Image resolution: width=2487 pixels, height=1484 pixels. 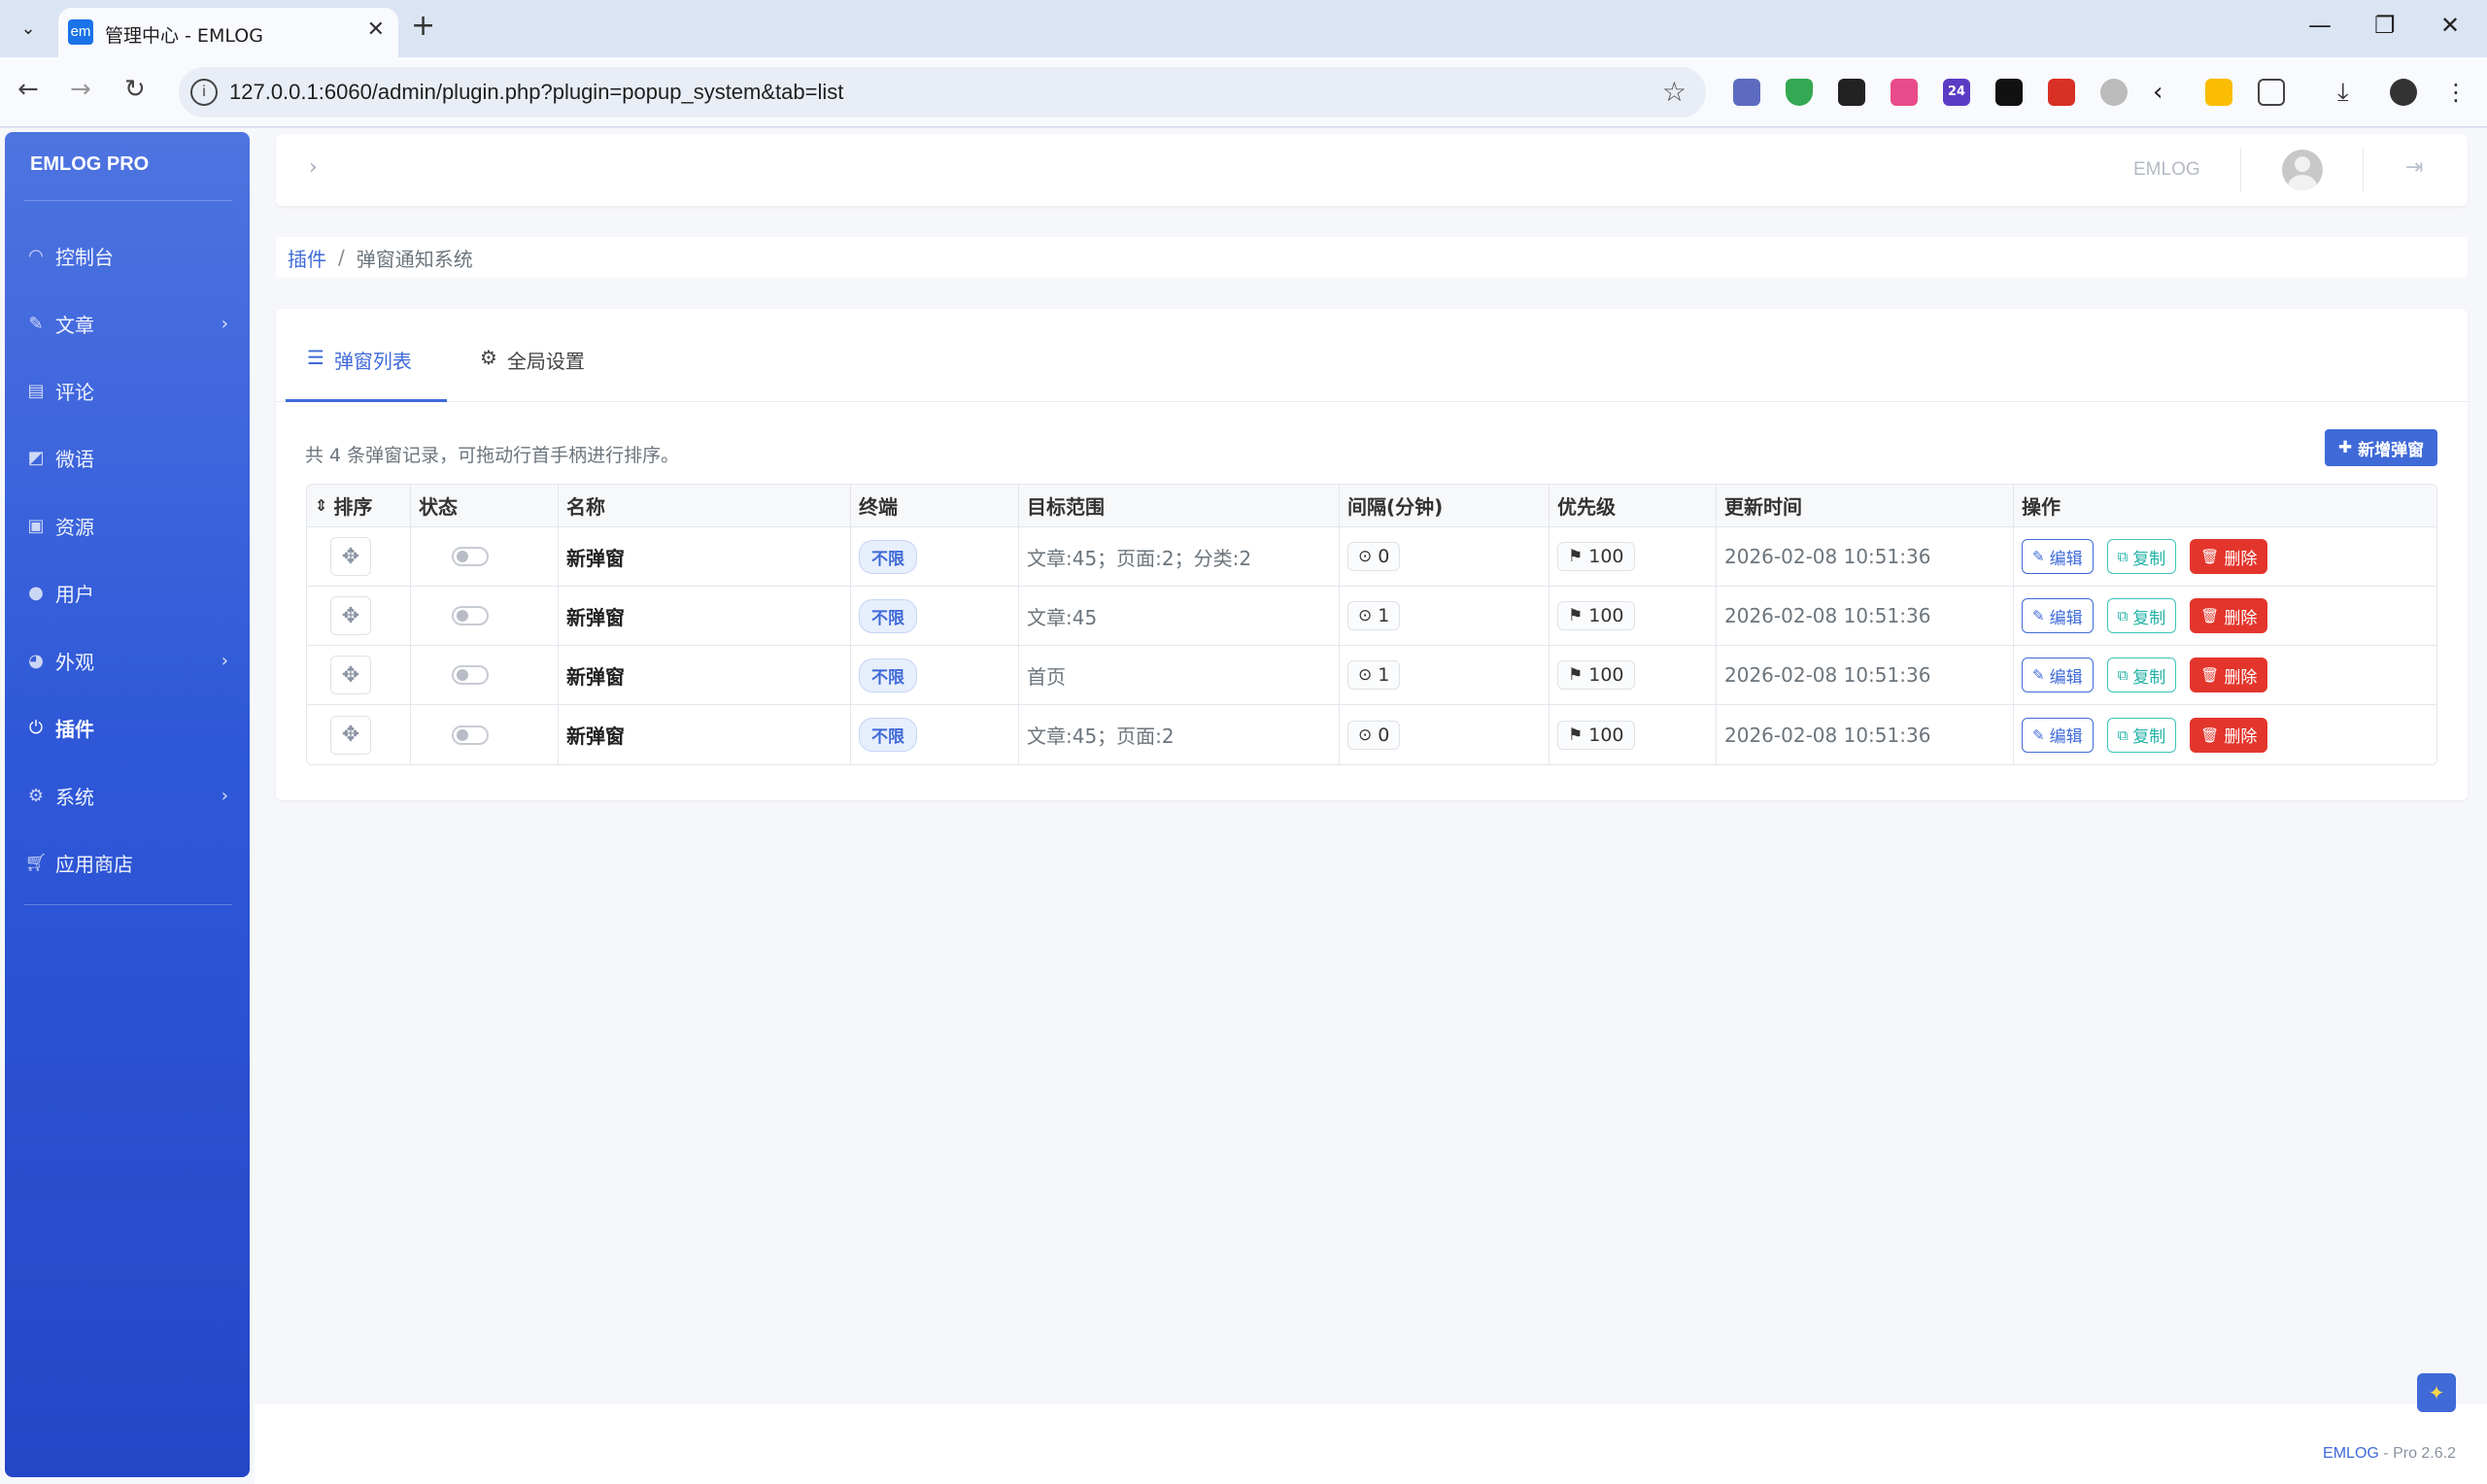 What do you see at coordinates (2436, 1392) in the screenshot?
I see `ai-assistant-sparkle-icon: ✦` at bounding box center [2436, 1392].